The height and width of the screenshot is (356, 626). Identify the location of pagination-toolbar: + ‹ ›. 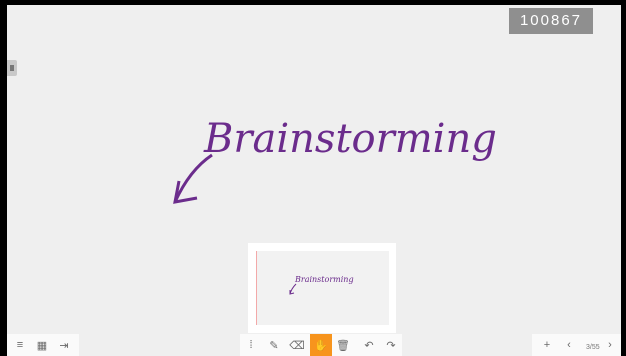
(576, 345).